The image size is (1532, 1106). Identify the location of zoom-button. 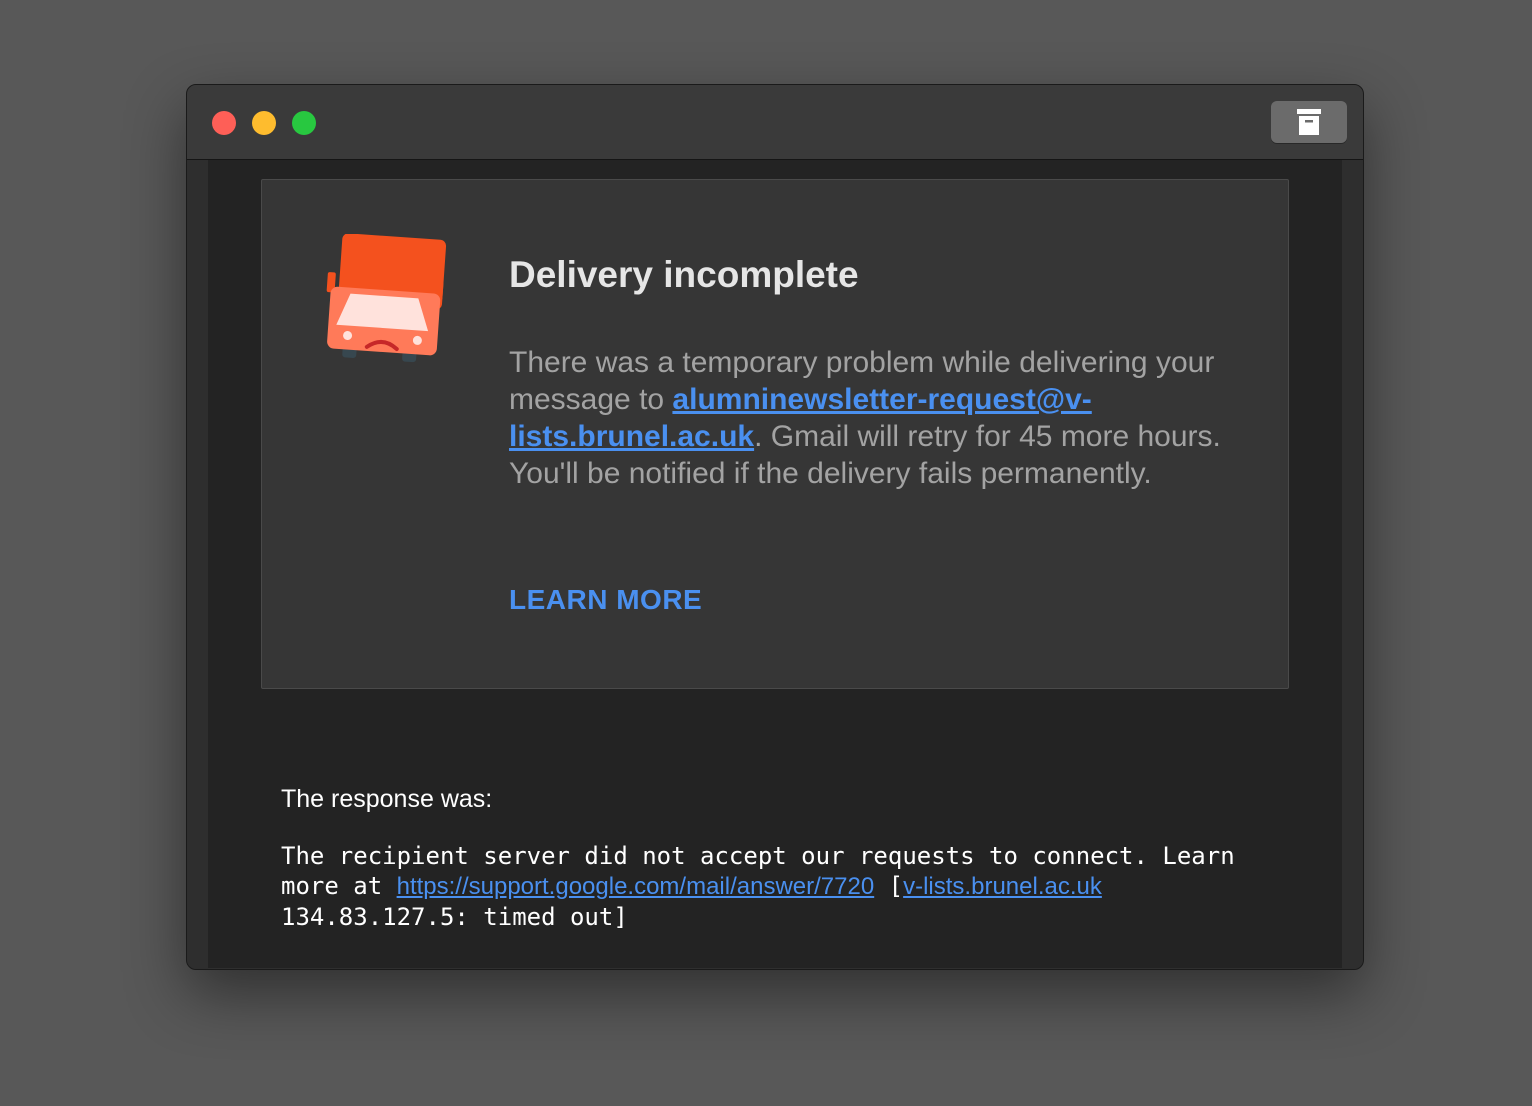
(304, 123).